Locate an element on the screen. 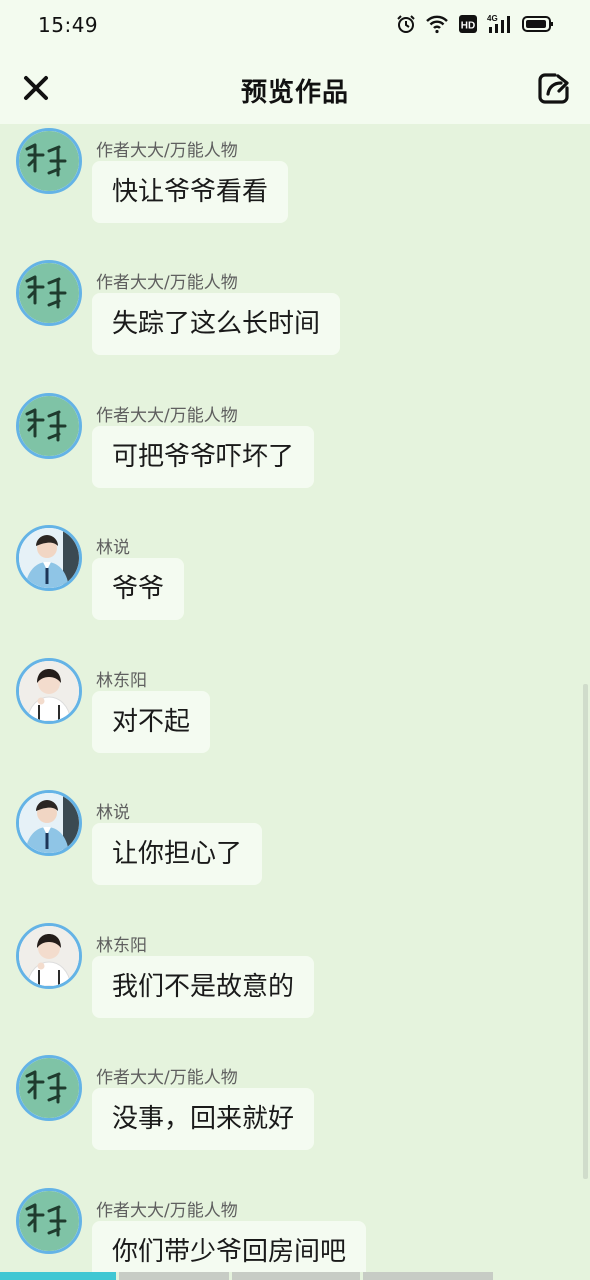 Image resolution: width=590 pixels, height=1280 pixels. message-item: 作者大大/万能人物 可把爷爷吓坏了 is located at coordinates (295, 459).